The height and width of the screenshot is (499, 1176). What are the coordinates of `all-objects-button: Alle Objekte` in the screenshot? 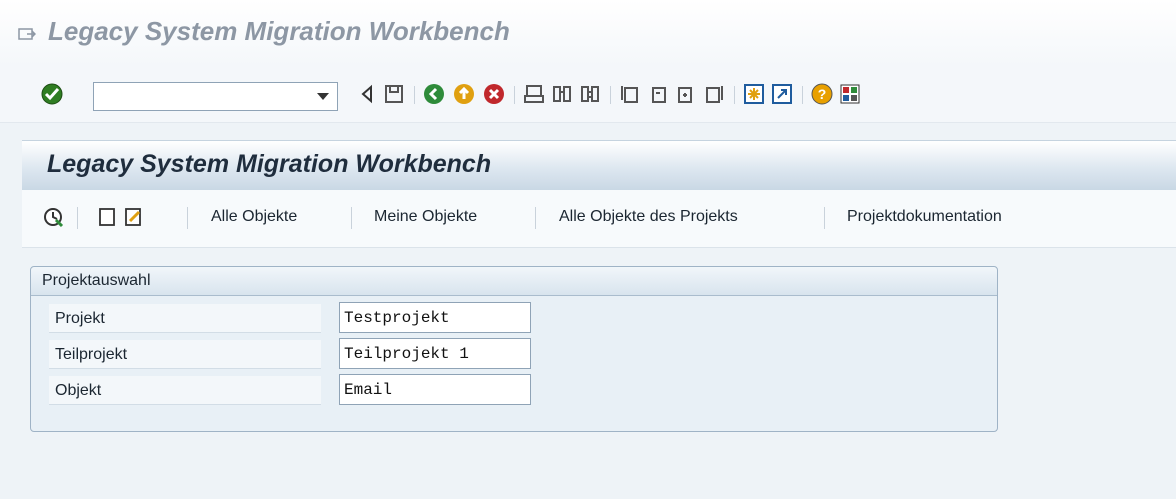 It's located at (254, 217).